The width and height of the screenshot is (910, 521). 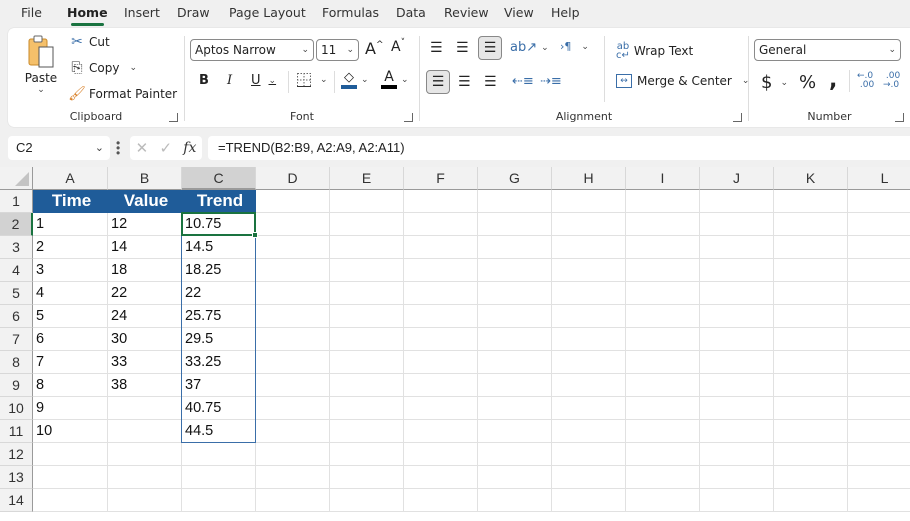 What do you see at coordinates (811, 247) in the screenshot?
I see `cell-k3` at bounding box center [811, 247].